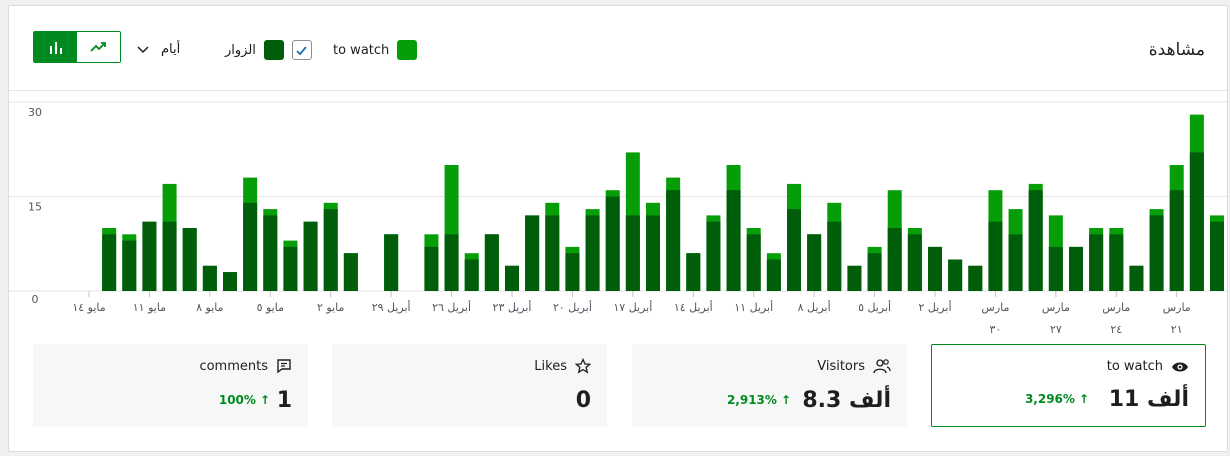 Image resolution: width=1230 pixels, height=456 pixels. What do you see at coordinates (284, 400) in the screenshot?
I see `stat-value-comments: 1` at bounding box center [284, 400].